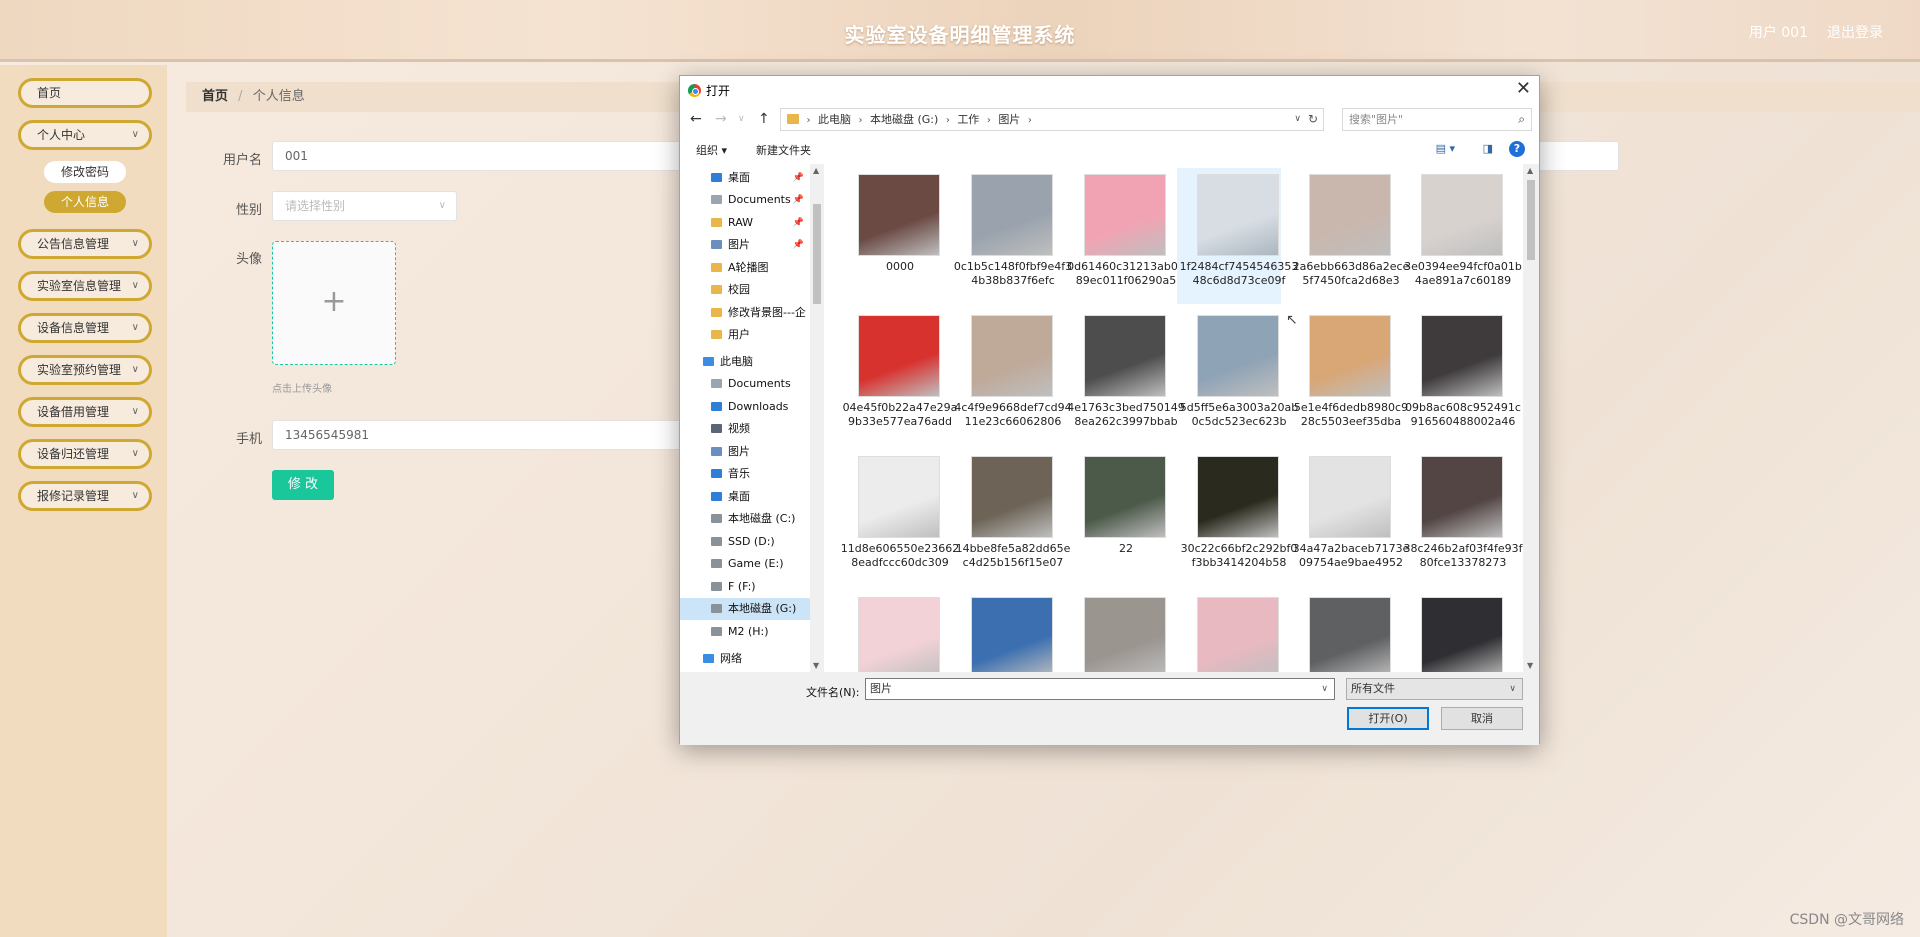 This screenshot has width=1920, height=937. I want to click on avatar-label: 头像, so click(248, 259).